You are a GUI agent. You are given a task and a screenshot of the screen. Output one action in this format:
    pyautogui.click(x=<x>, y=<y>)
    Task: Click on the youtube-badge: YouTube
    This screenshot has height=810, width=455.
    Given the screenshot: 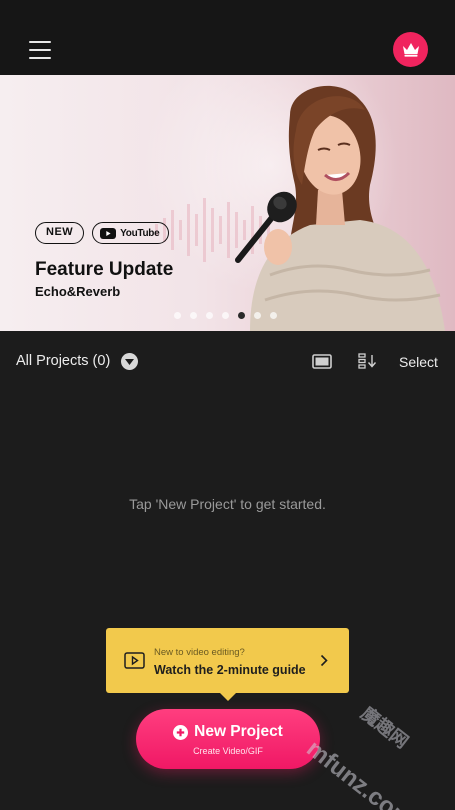 What is the action you would take?
    pyautogui.click(x=131, y=233)
    